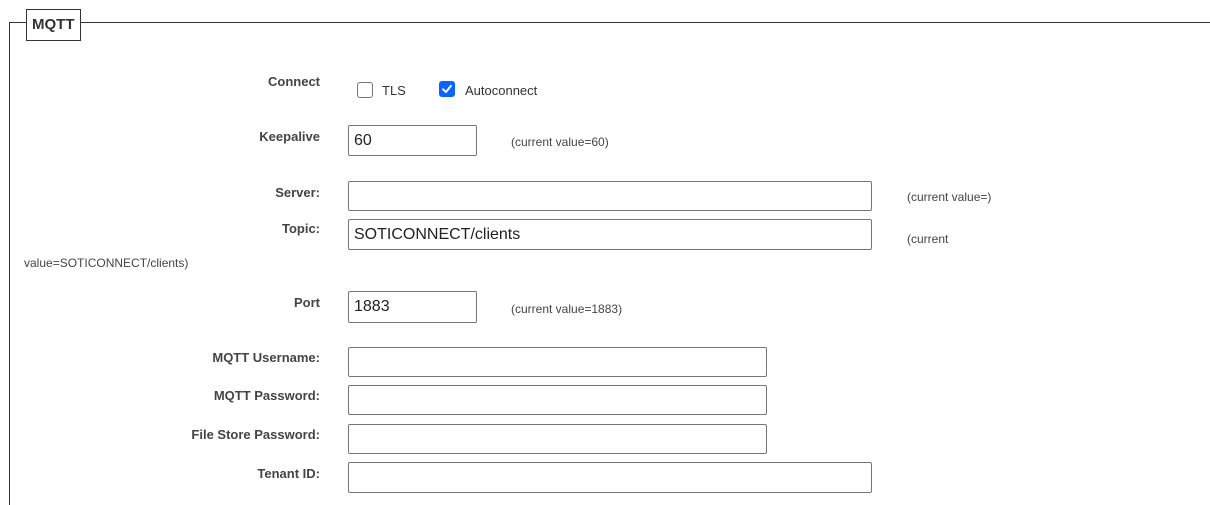 The height and width of the screenshot is (505, 1210). I want to click on tenant-id-input, so click(610, 477).